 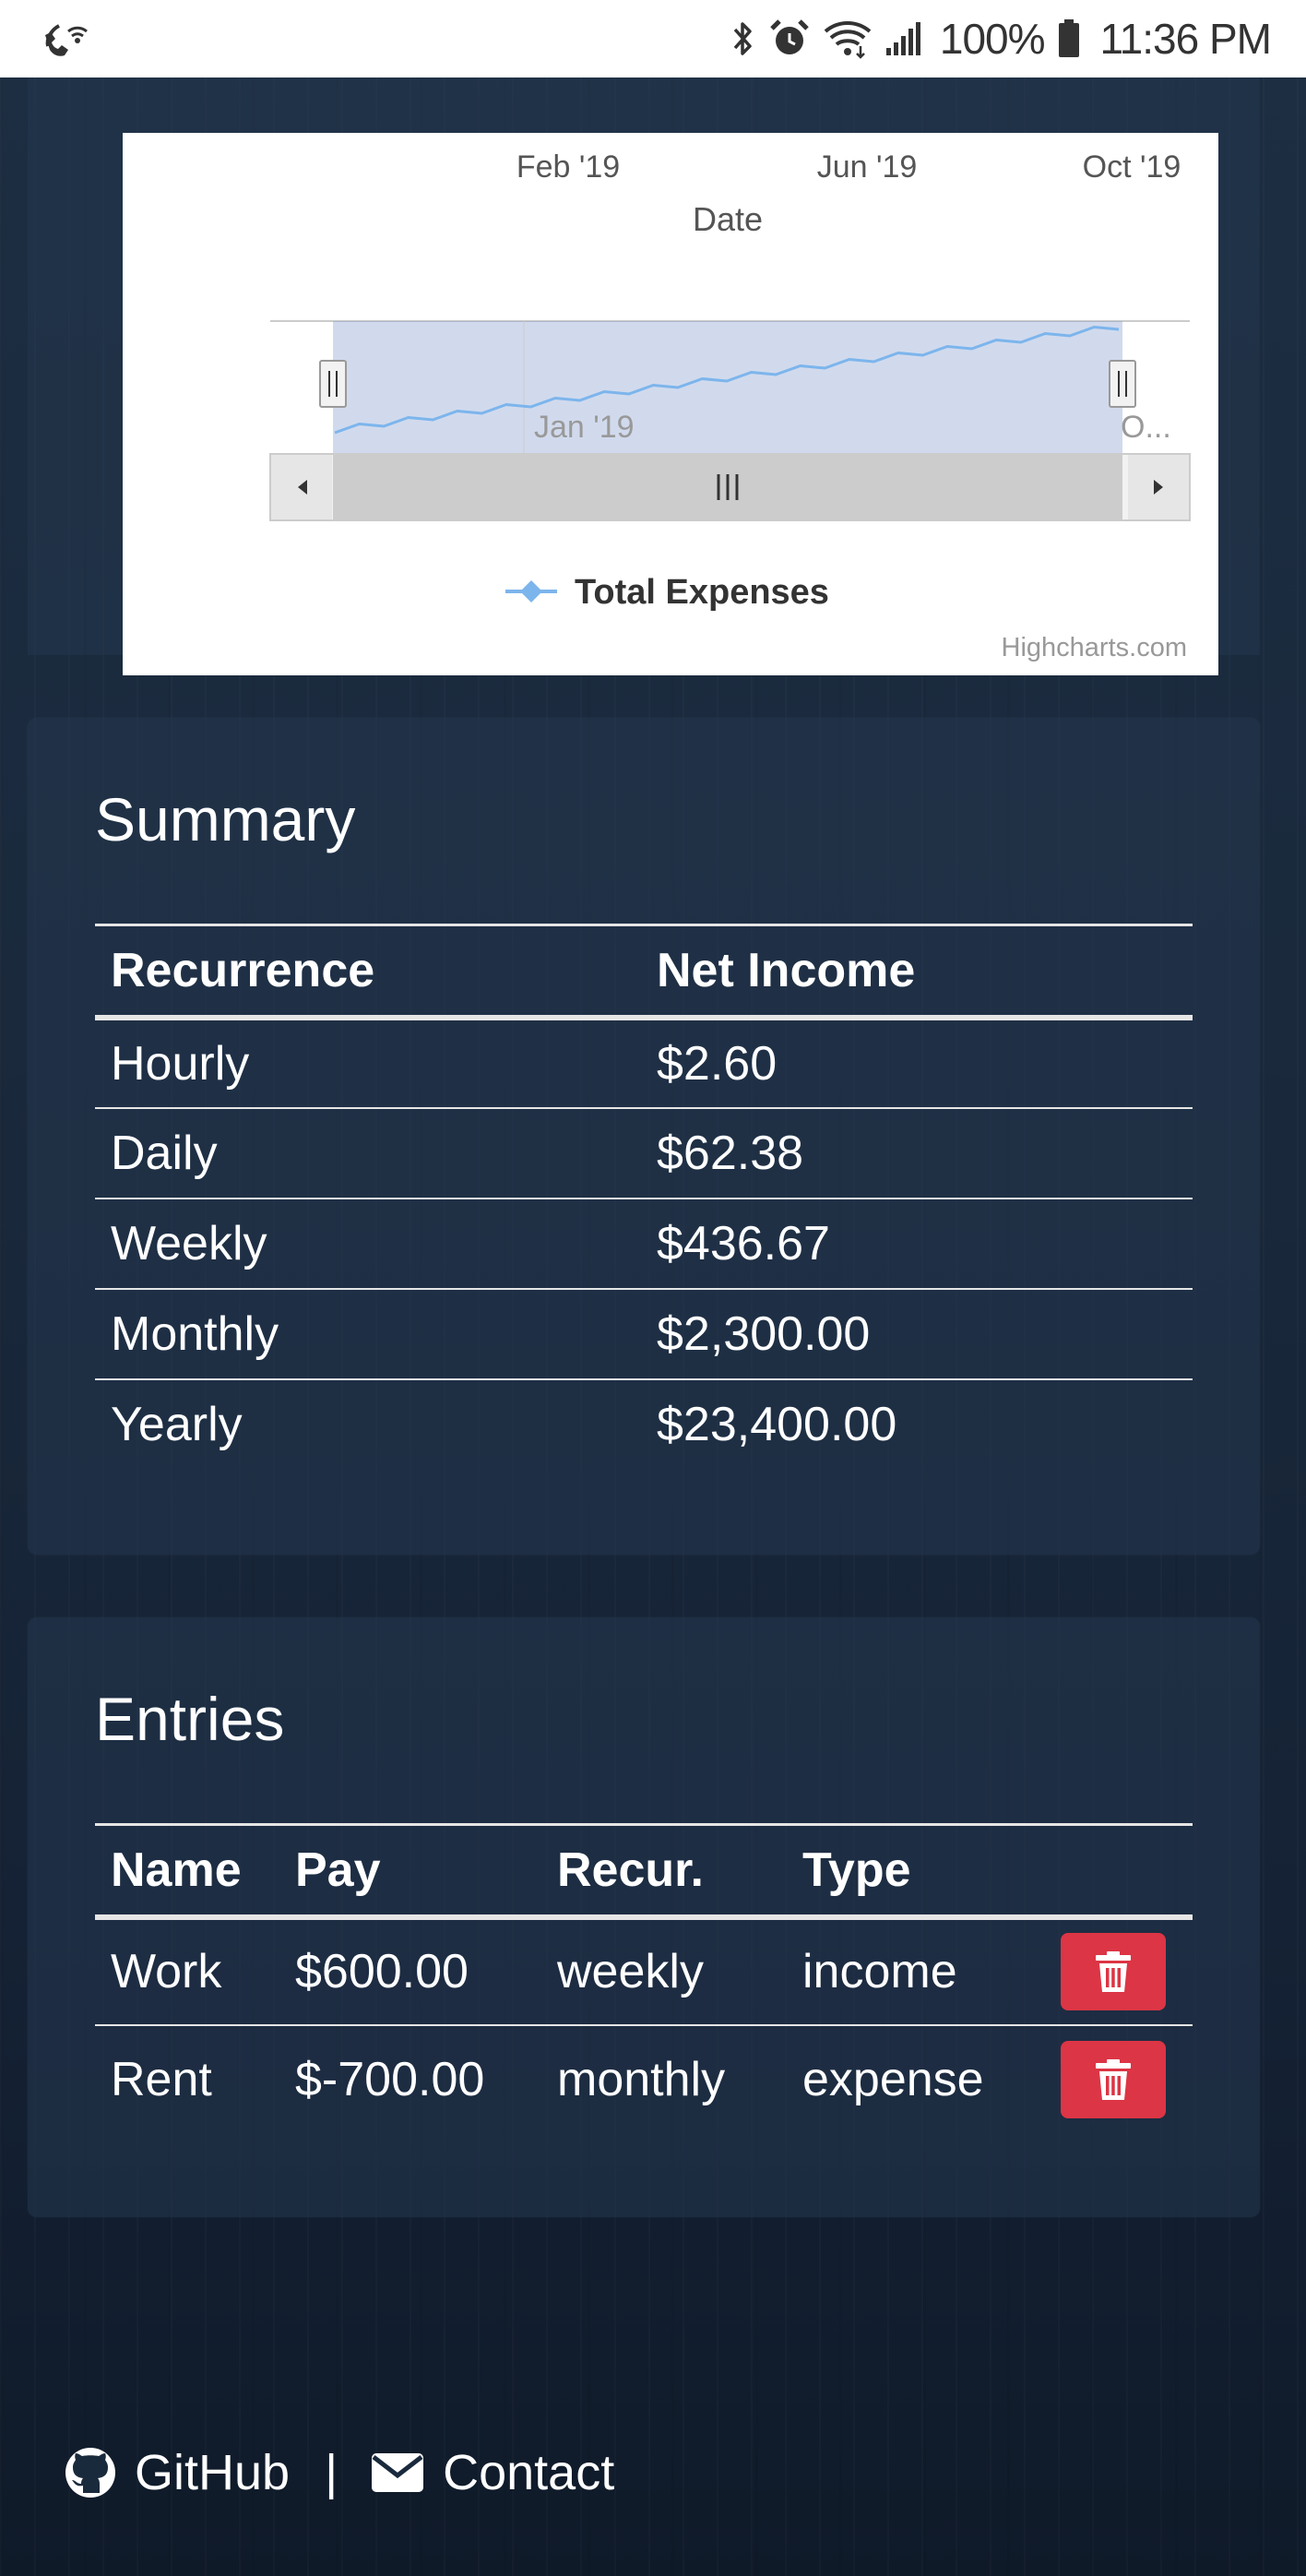 I want to click on recurrence-cell: Yearly, so click(x=177, y=1424).